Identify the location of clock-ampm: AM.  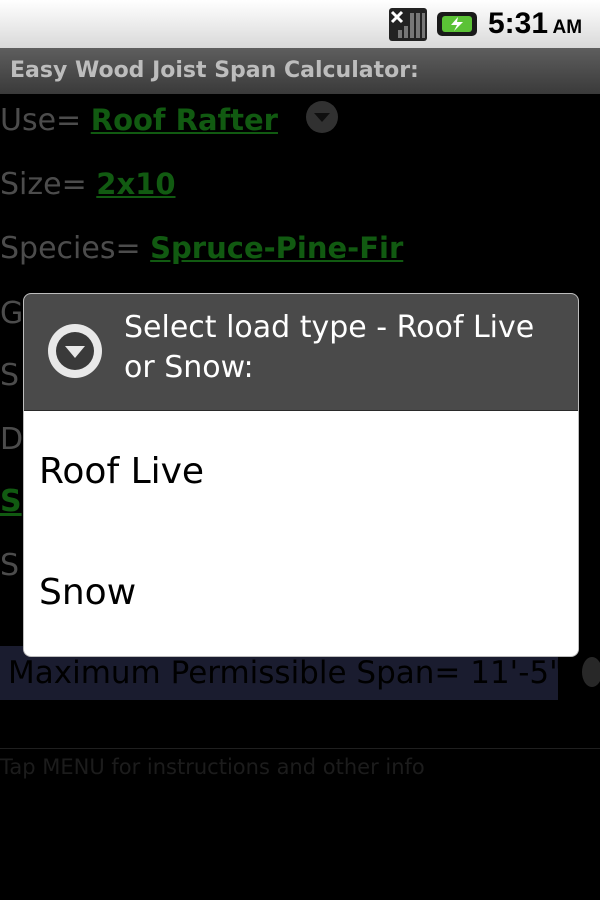
(567, 27).